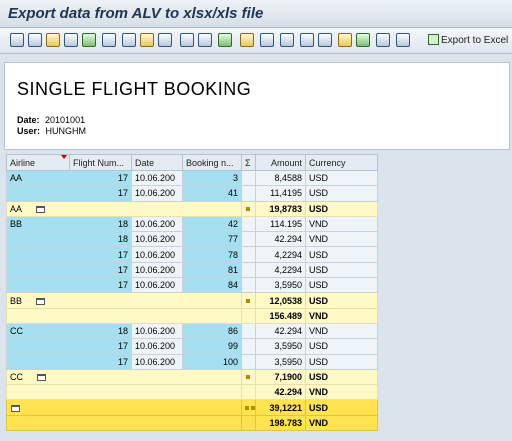  I want to click on table-row: CC 18 10.06.200 86 42.294 VND, so click(192, 331).